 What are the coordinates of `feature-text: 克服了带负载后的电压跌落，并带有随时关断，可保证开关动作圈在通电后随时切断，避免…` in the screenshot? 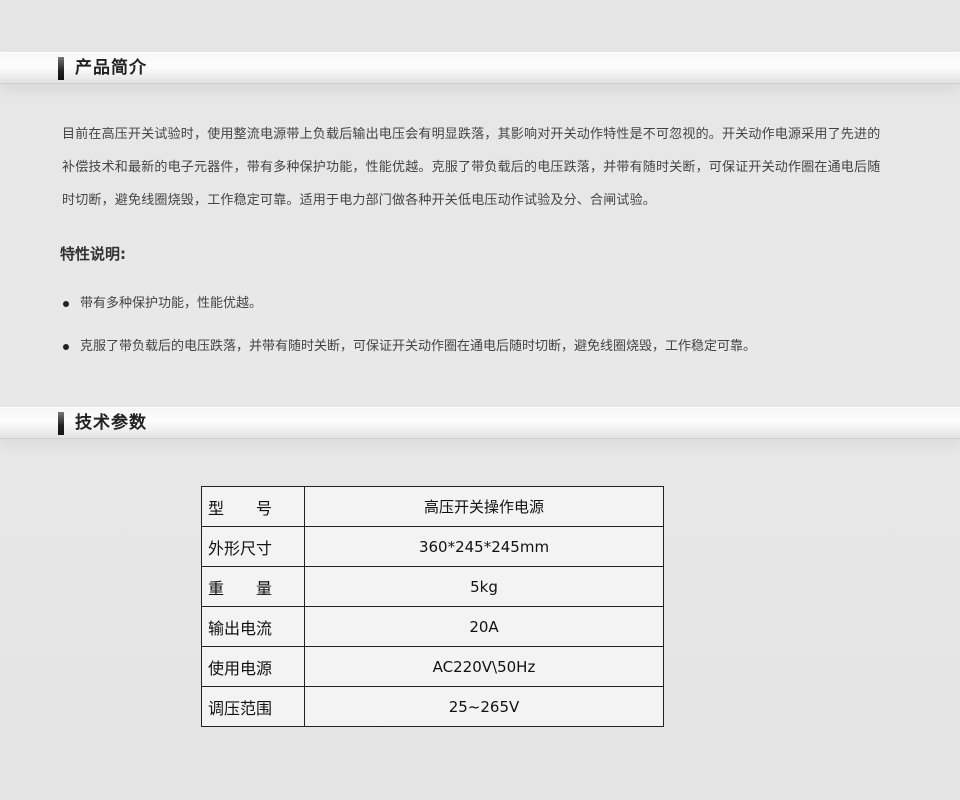 It's located at (418, 346).